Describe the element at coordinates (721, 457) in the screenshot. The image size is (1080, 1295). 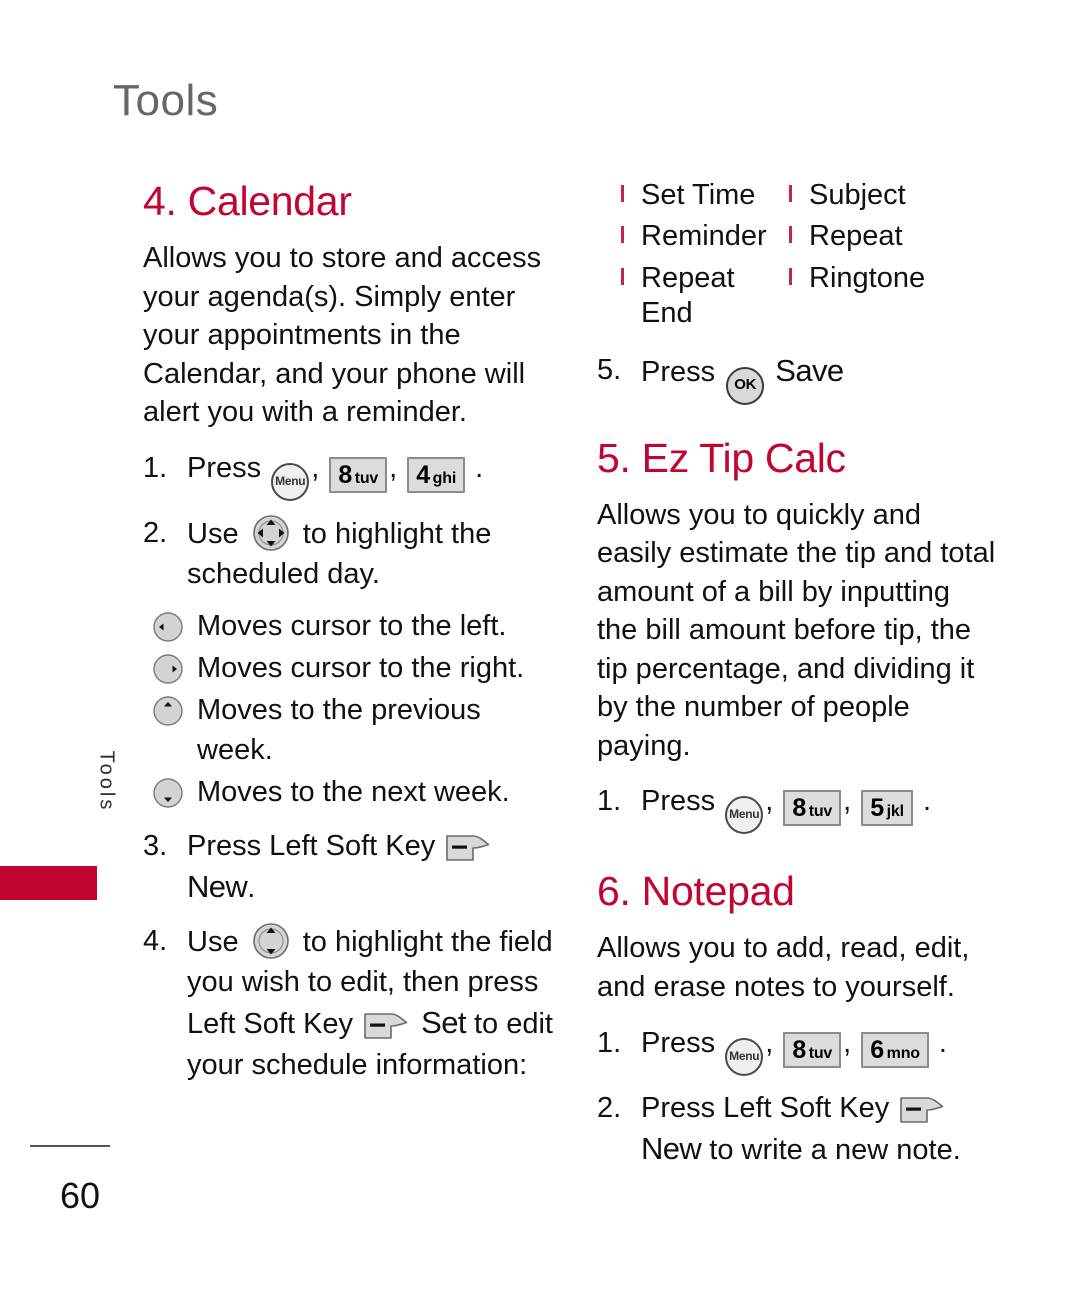
I see `section-heading-ez-tip-calc: 5. Ez Tip Calc` at that location.